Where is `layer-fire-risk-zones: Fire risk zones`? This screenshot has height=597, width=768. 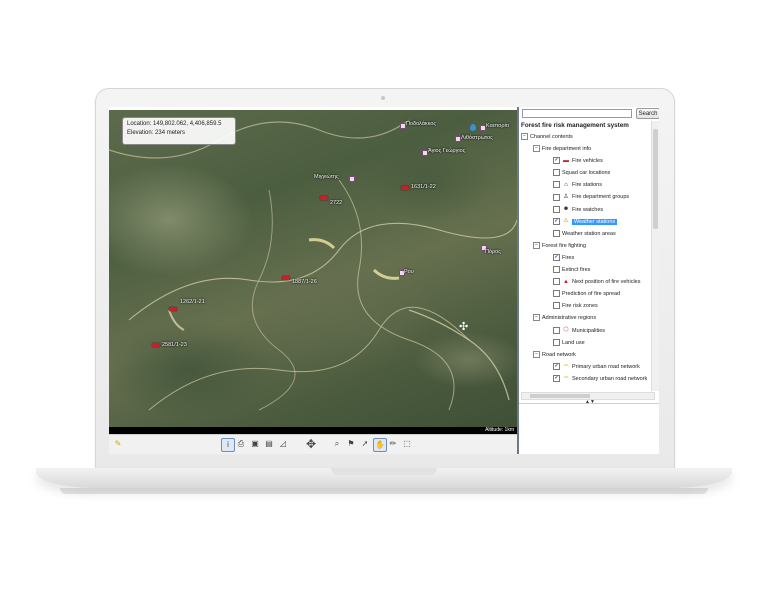 layer-fire-risk-zones: Fire risk zones is located at coordinates (586, 306).